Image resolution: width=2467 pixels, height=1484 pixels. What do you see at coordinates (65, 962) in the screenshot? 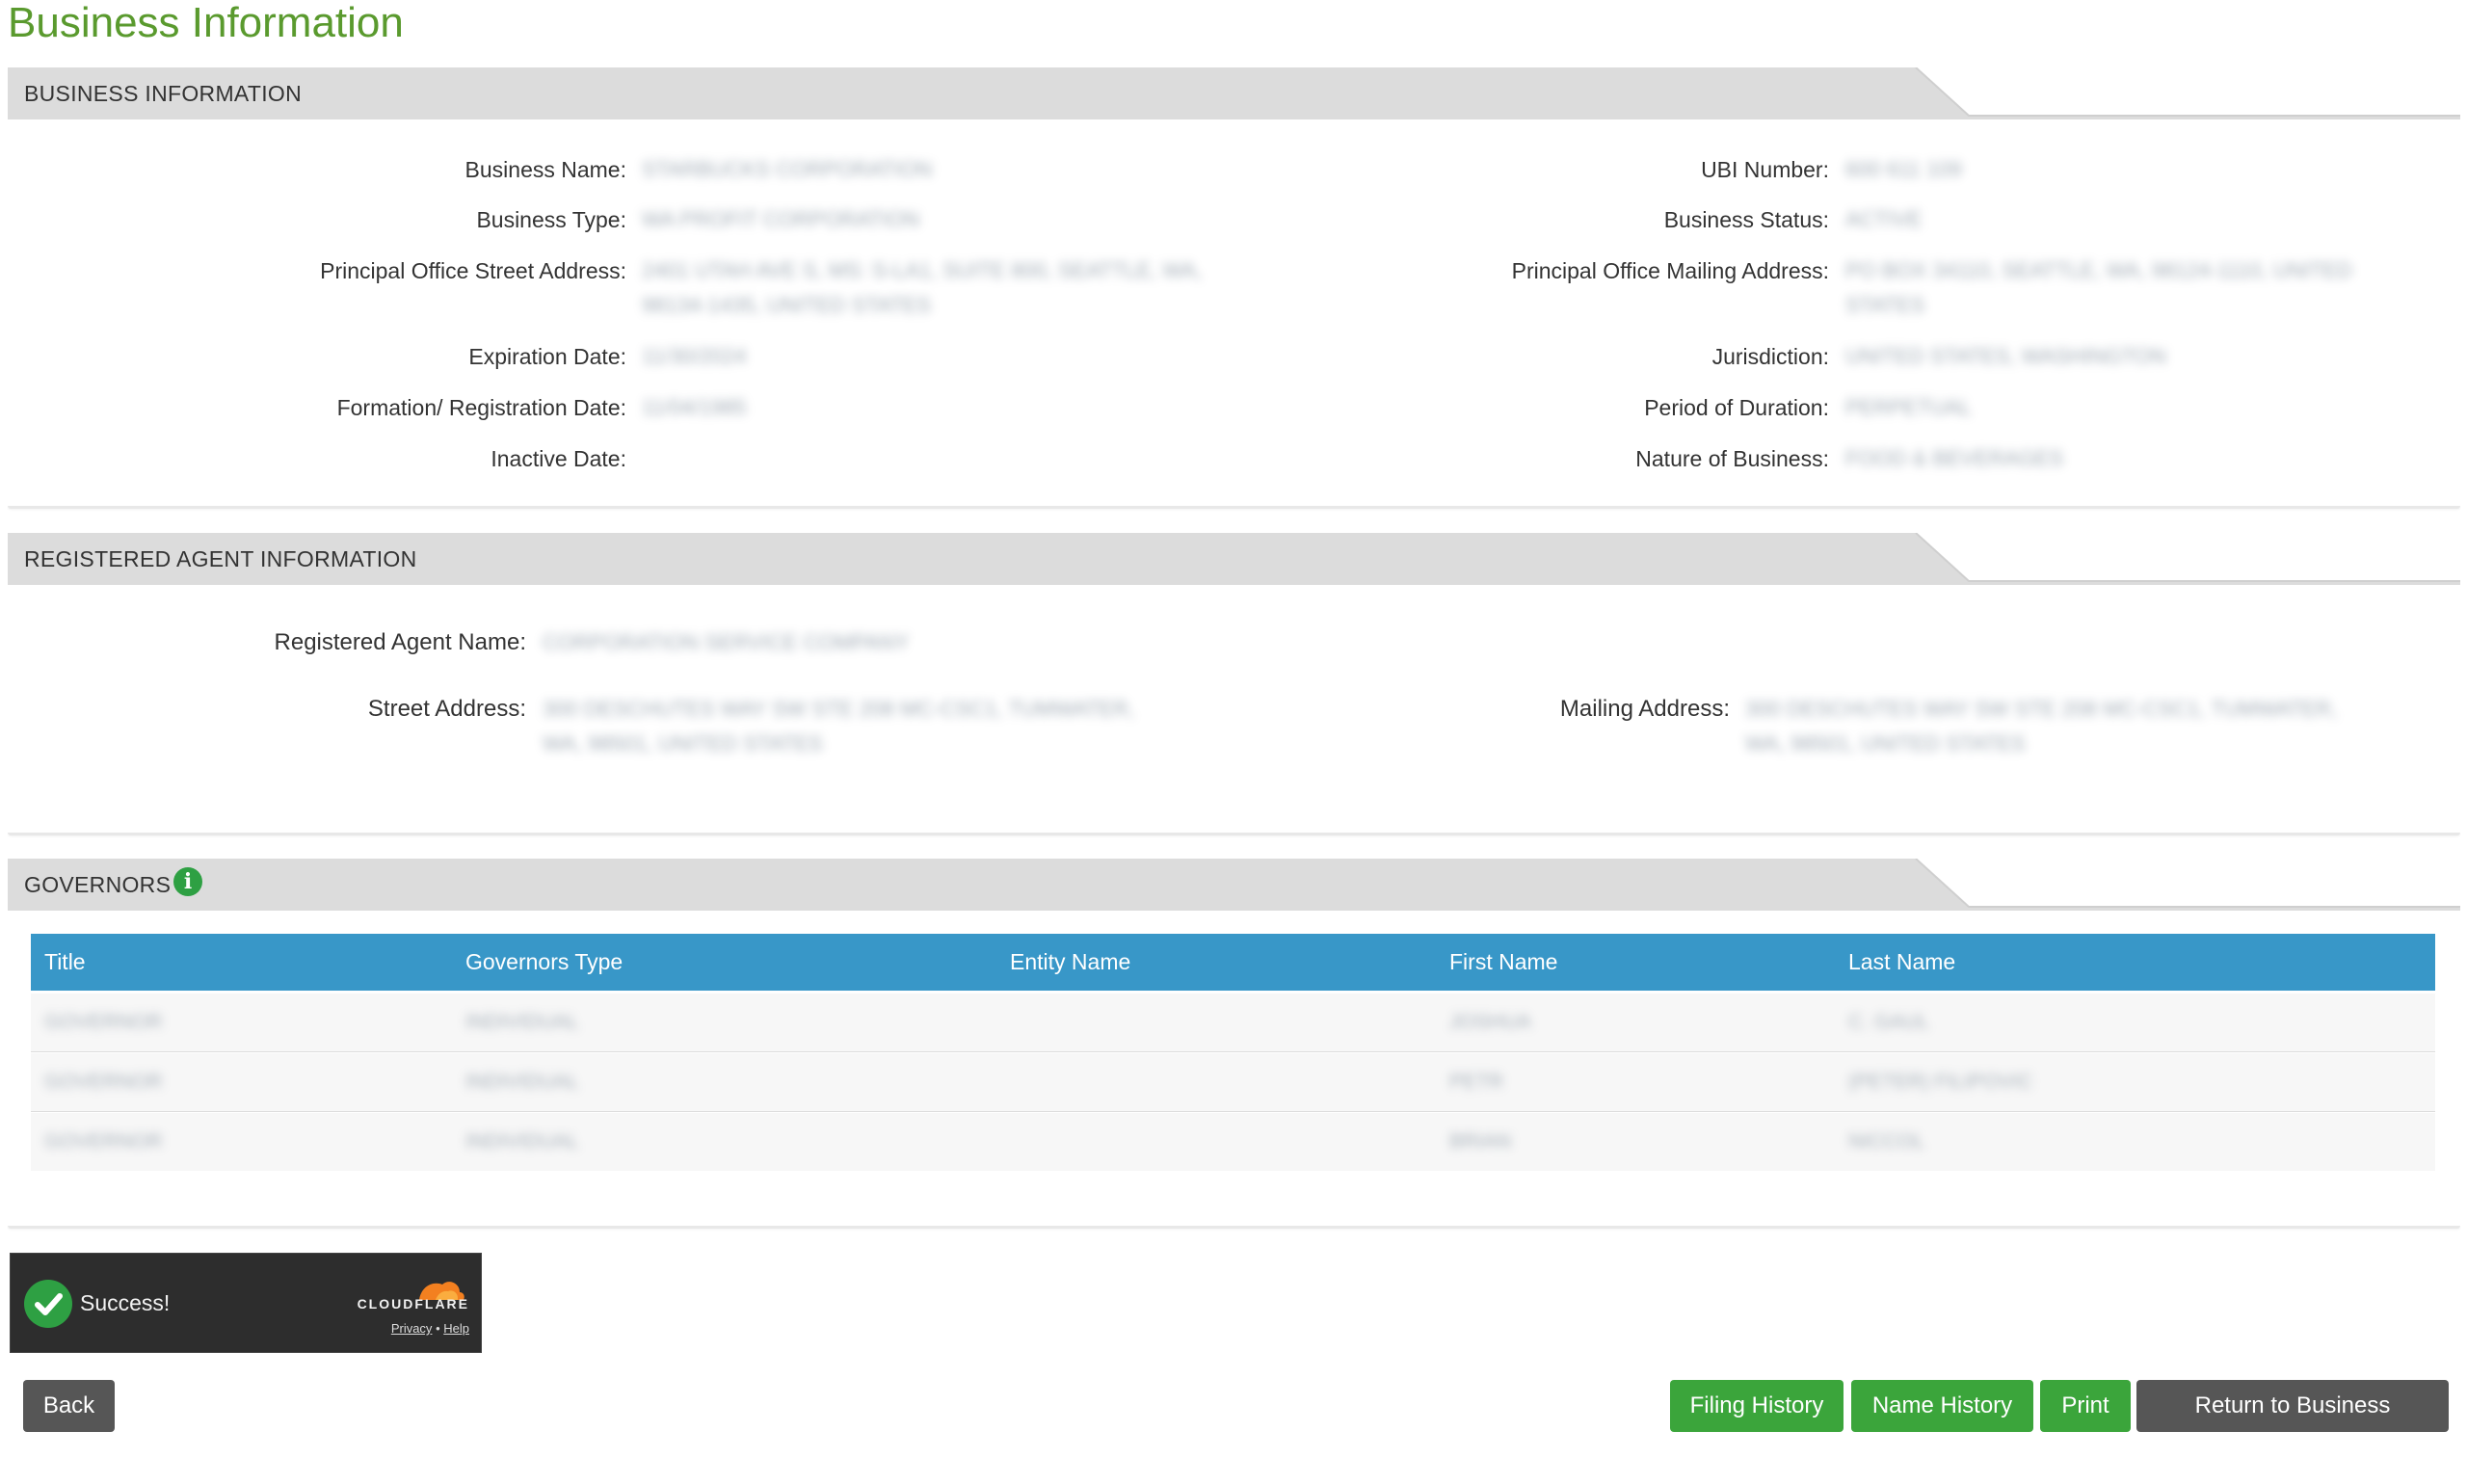
I see `column-title: Title` at bounding box center [65, 962].